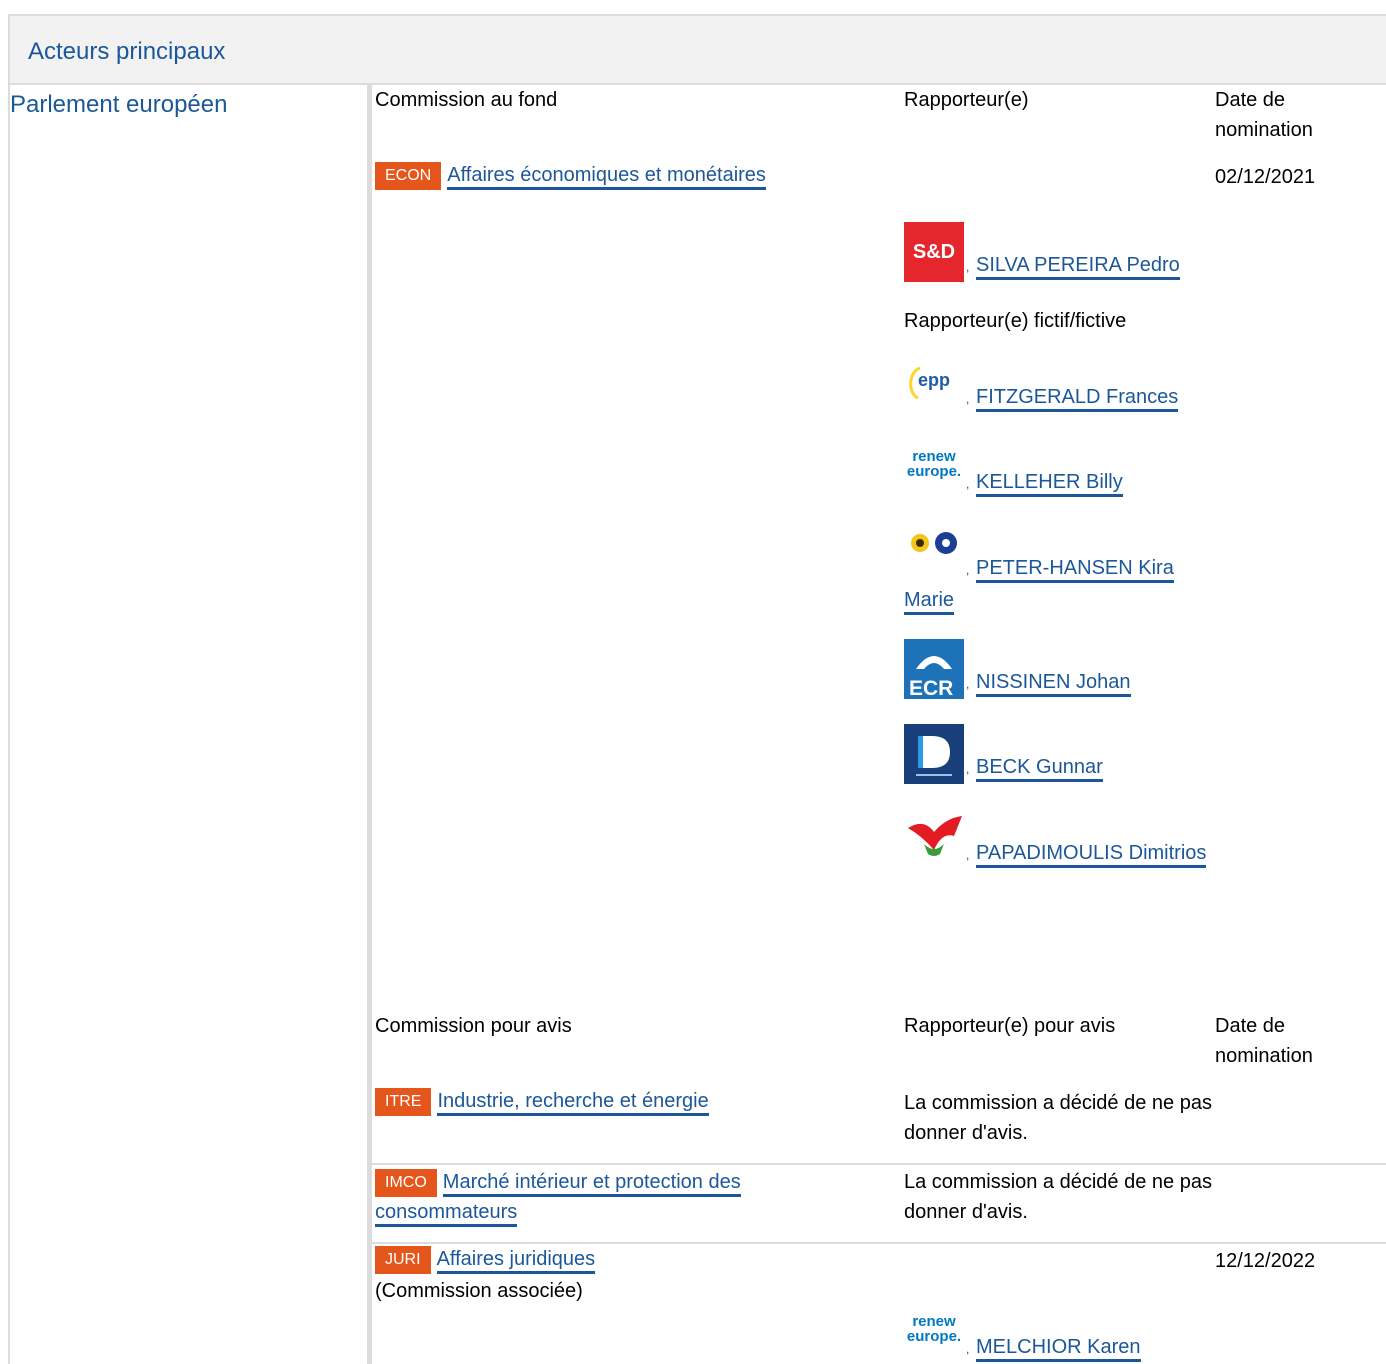  I want to click on committee-link: Affaires économiques et monétaires, so click(606, 177).